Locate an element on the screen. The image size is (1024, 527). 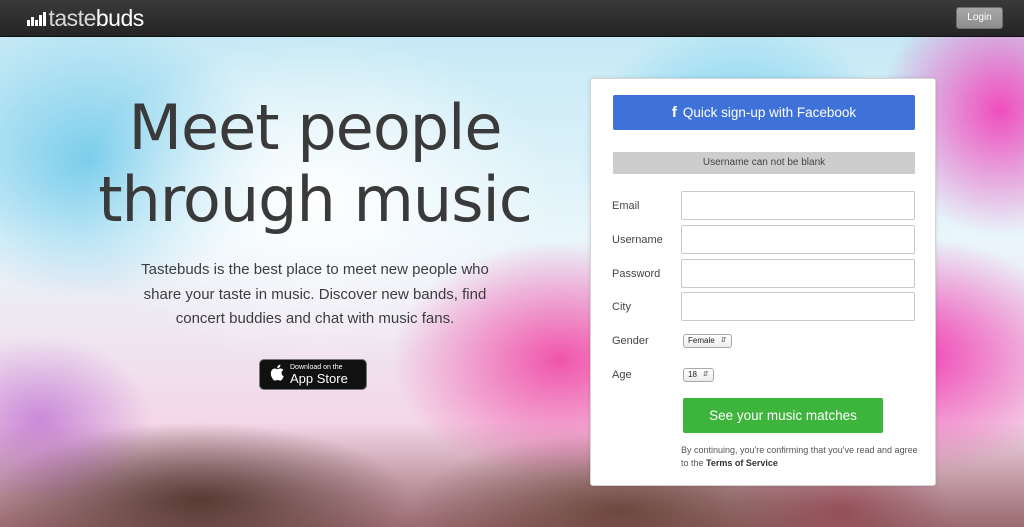
facebook-icon: f is located at coordinates (674, 112).